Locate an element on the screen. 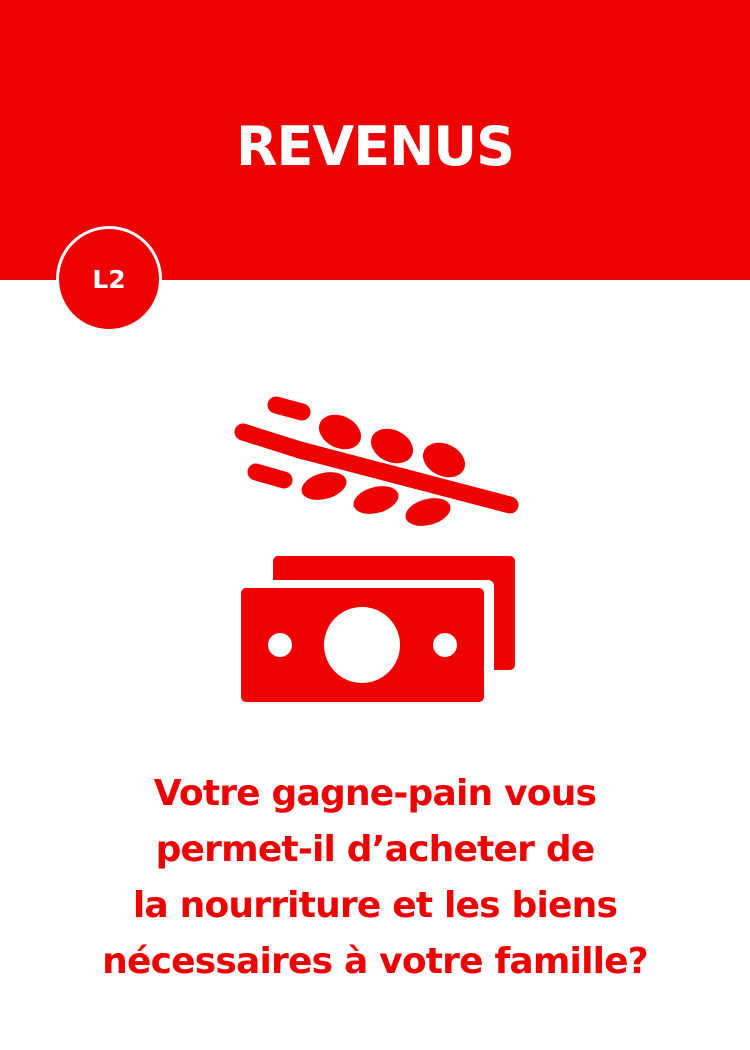 This screenshot has height=1050, width=750. wheat-icon is located at coordinates (376, 461).